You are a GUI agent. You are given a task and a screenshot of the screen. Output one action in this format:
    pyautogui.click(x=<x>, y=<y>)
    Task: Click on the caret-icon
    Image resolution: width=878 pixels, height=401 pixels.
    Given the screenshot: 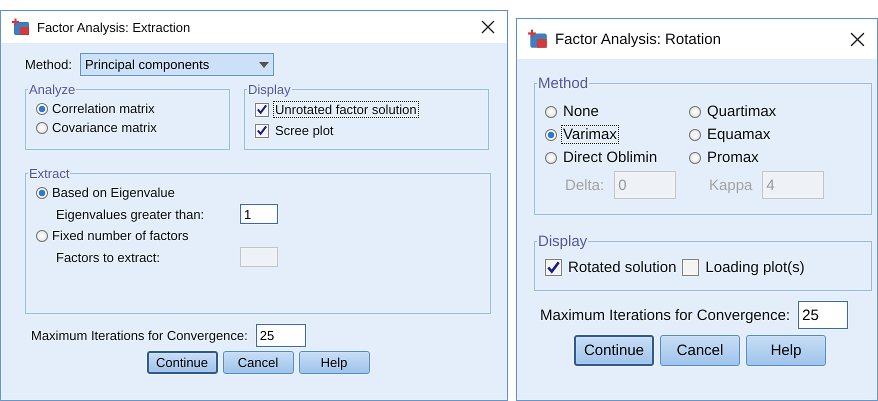 What is the action you would take?
    pyautogui.click(x=263, y=65)
    